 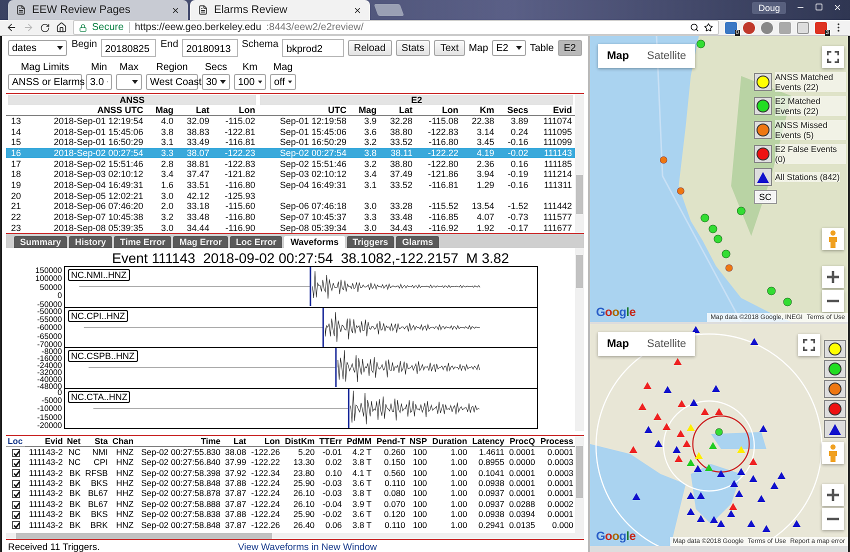 I want to click on filter-select: 3.0, so click(x=99, y=82).